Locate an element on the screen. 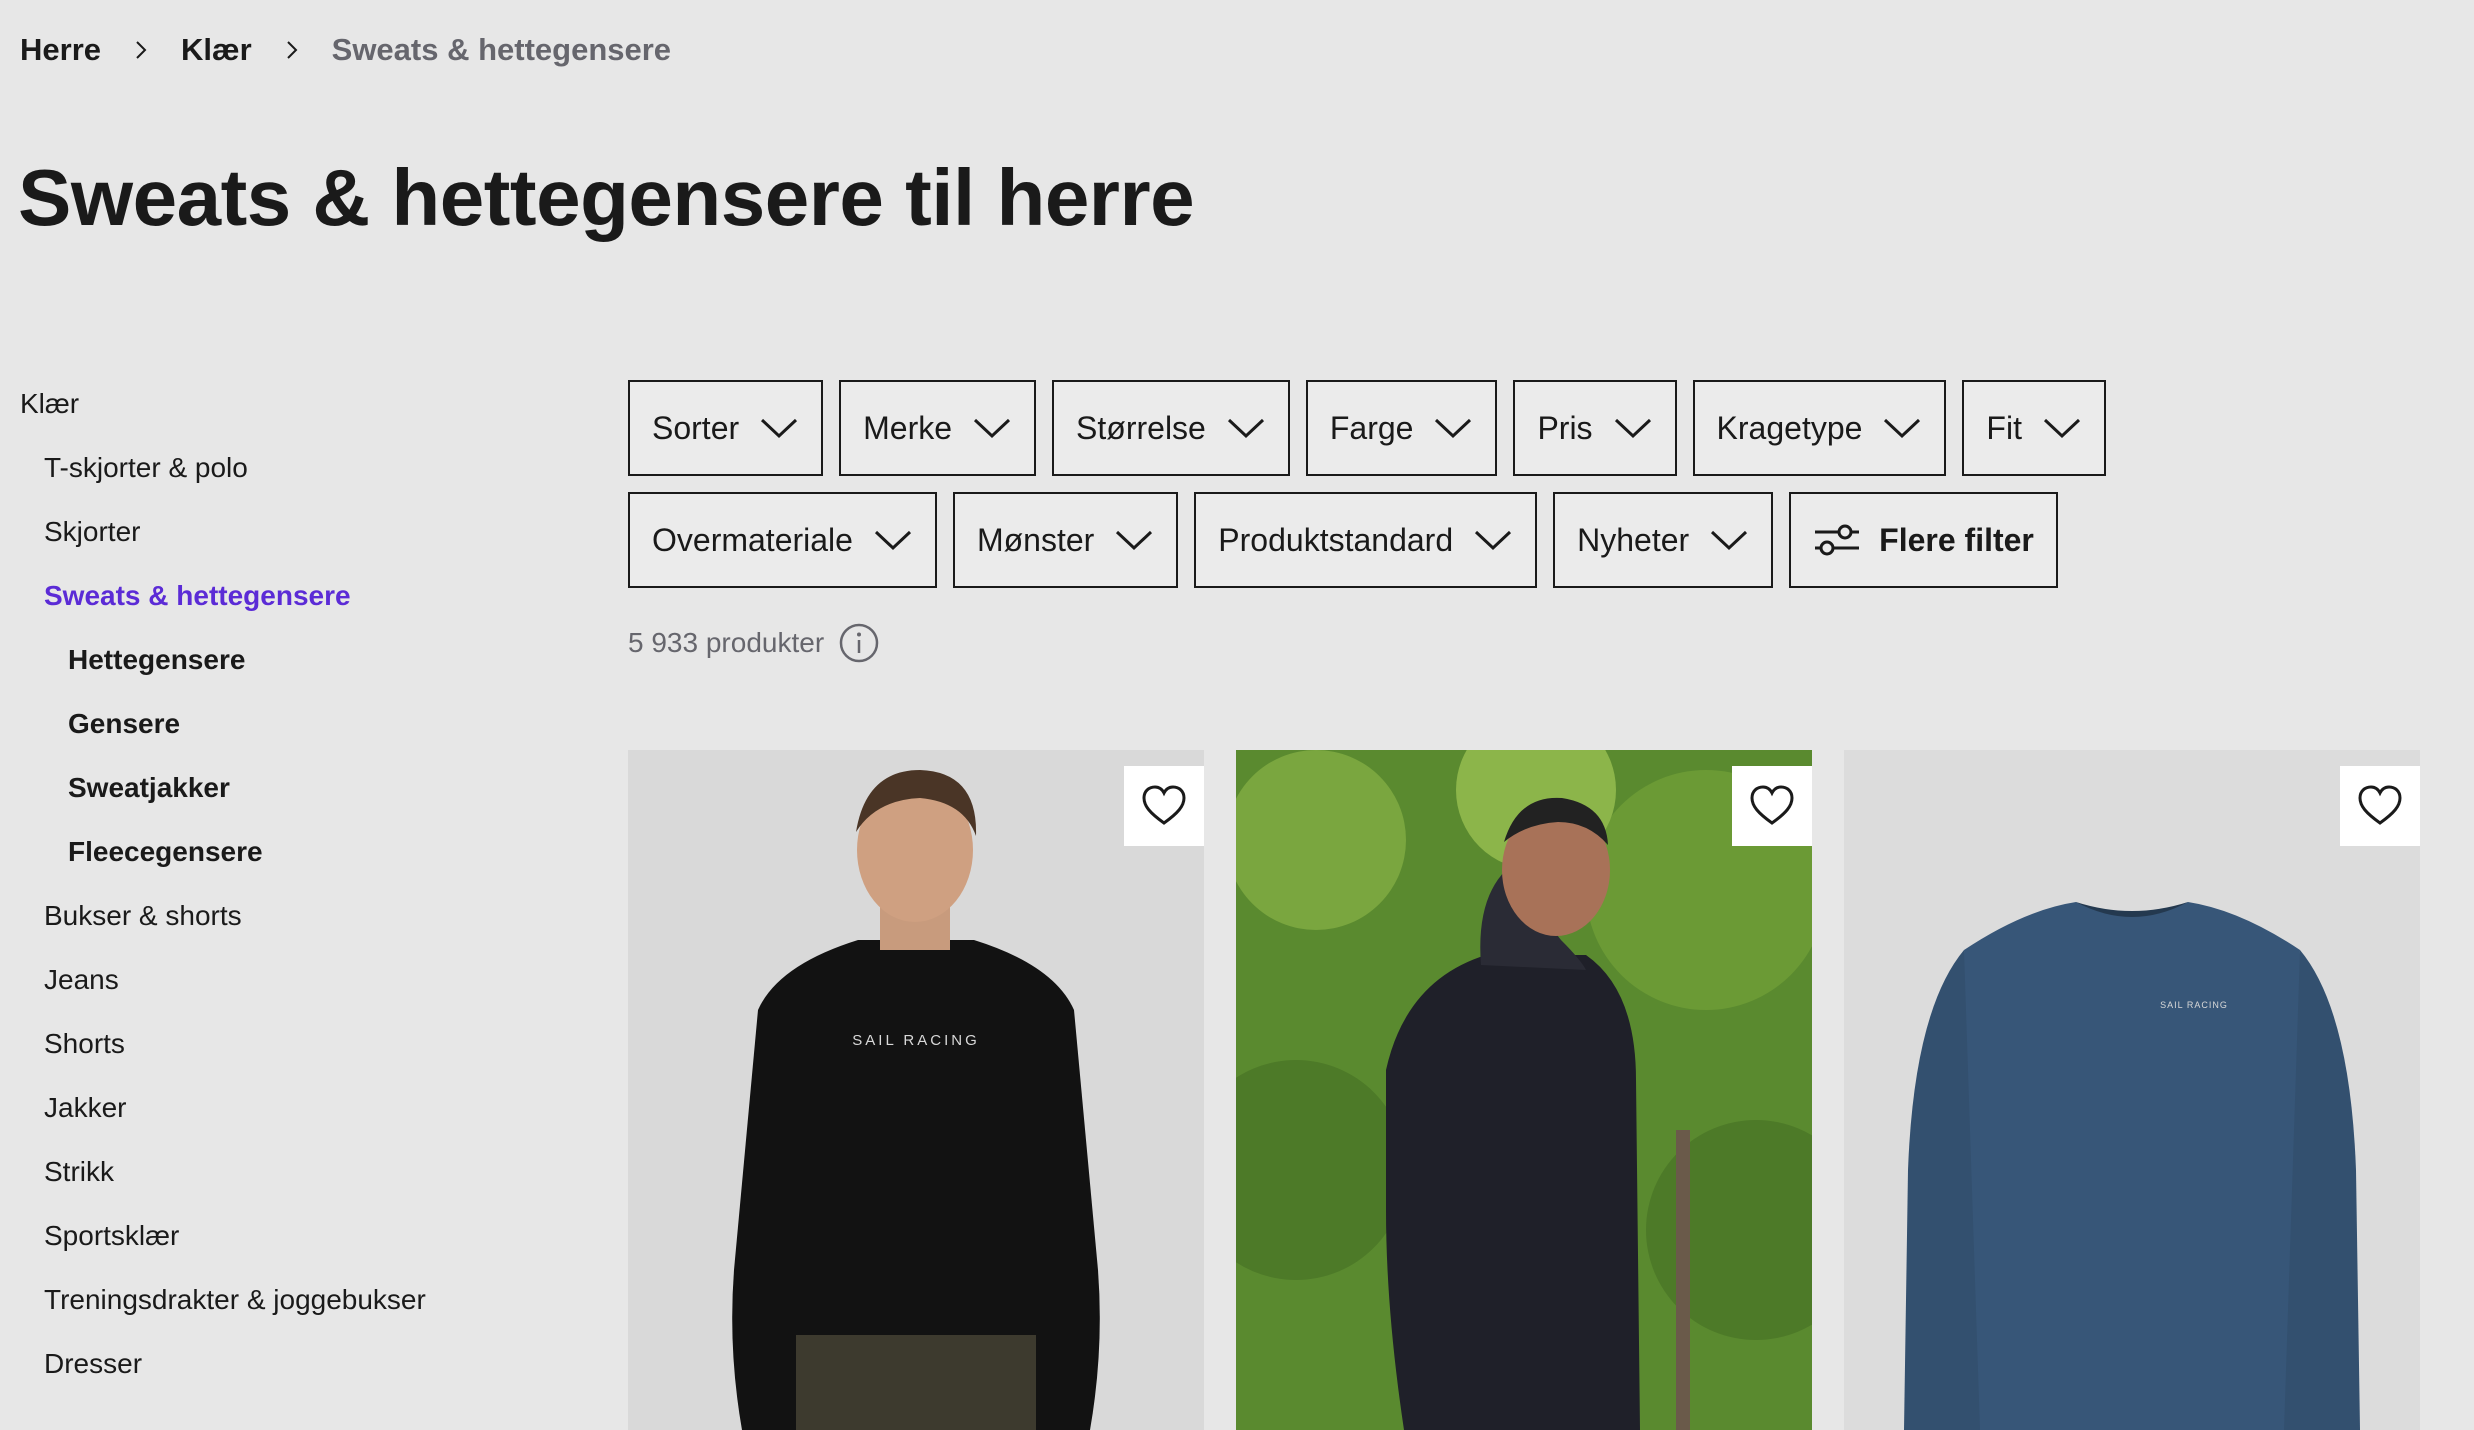 The height and width of the screenshot is (1430, 2474). product-card is located at coordinates (1524, 1090).